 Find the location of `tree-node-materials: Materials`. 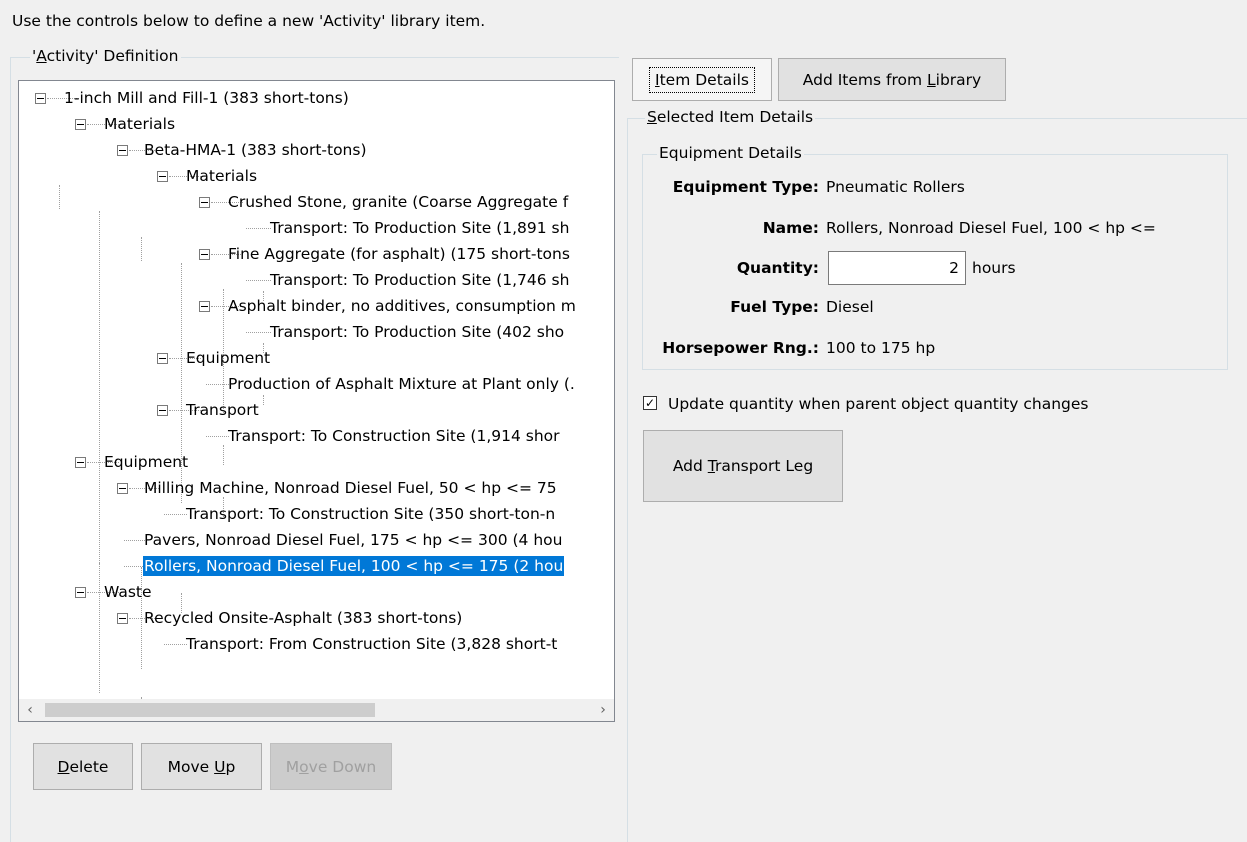

tree-node-materials: Materials is located at coordinates (316, 124).